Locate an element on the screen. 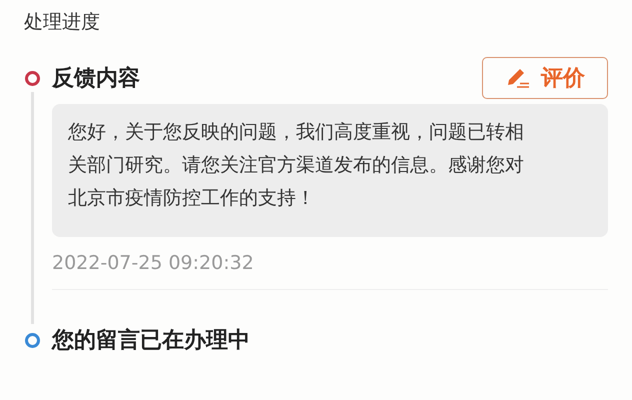 The image size is (632, 400). rate-button: 评价 is located at coordinates (545, 78).